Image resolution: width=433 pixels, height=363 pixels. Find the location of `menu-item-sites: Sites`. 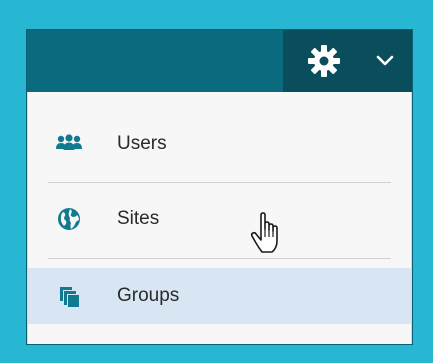

menu-item-sites: Sites is located at coordinates (219, 219).